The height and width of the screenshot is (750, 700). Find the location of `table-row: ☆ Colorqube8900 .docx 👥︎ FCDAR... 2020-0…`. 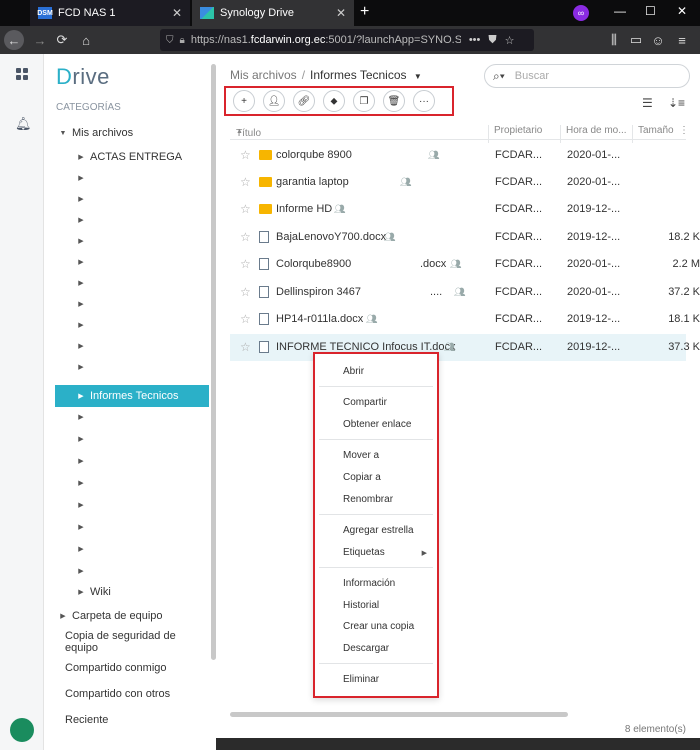

table-row: ☆ Colorqube8900 .docx 👥︎ FCDAR... 2020-0… is located at coordinates (465, 264).